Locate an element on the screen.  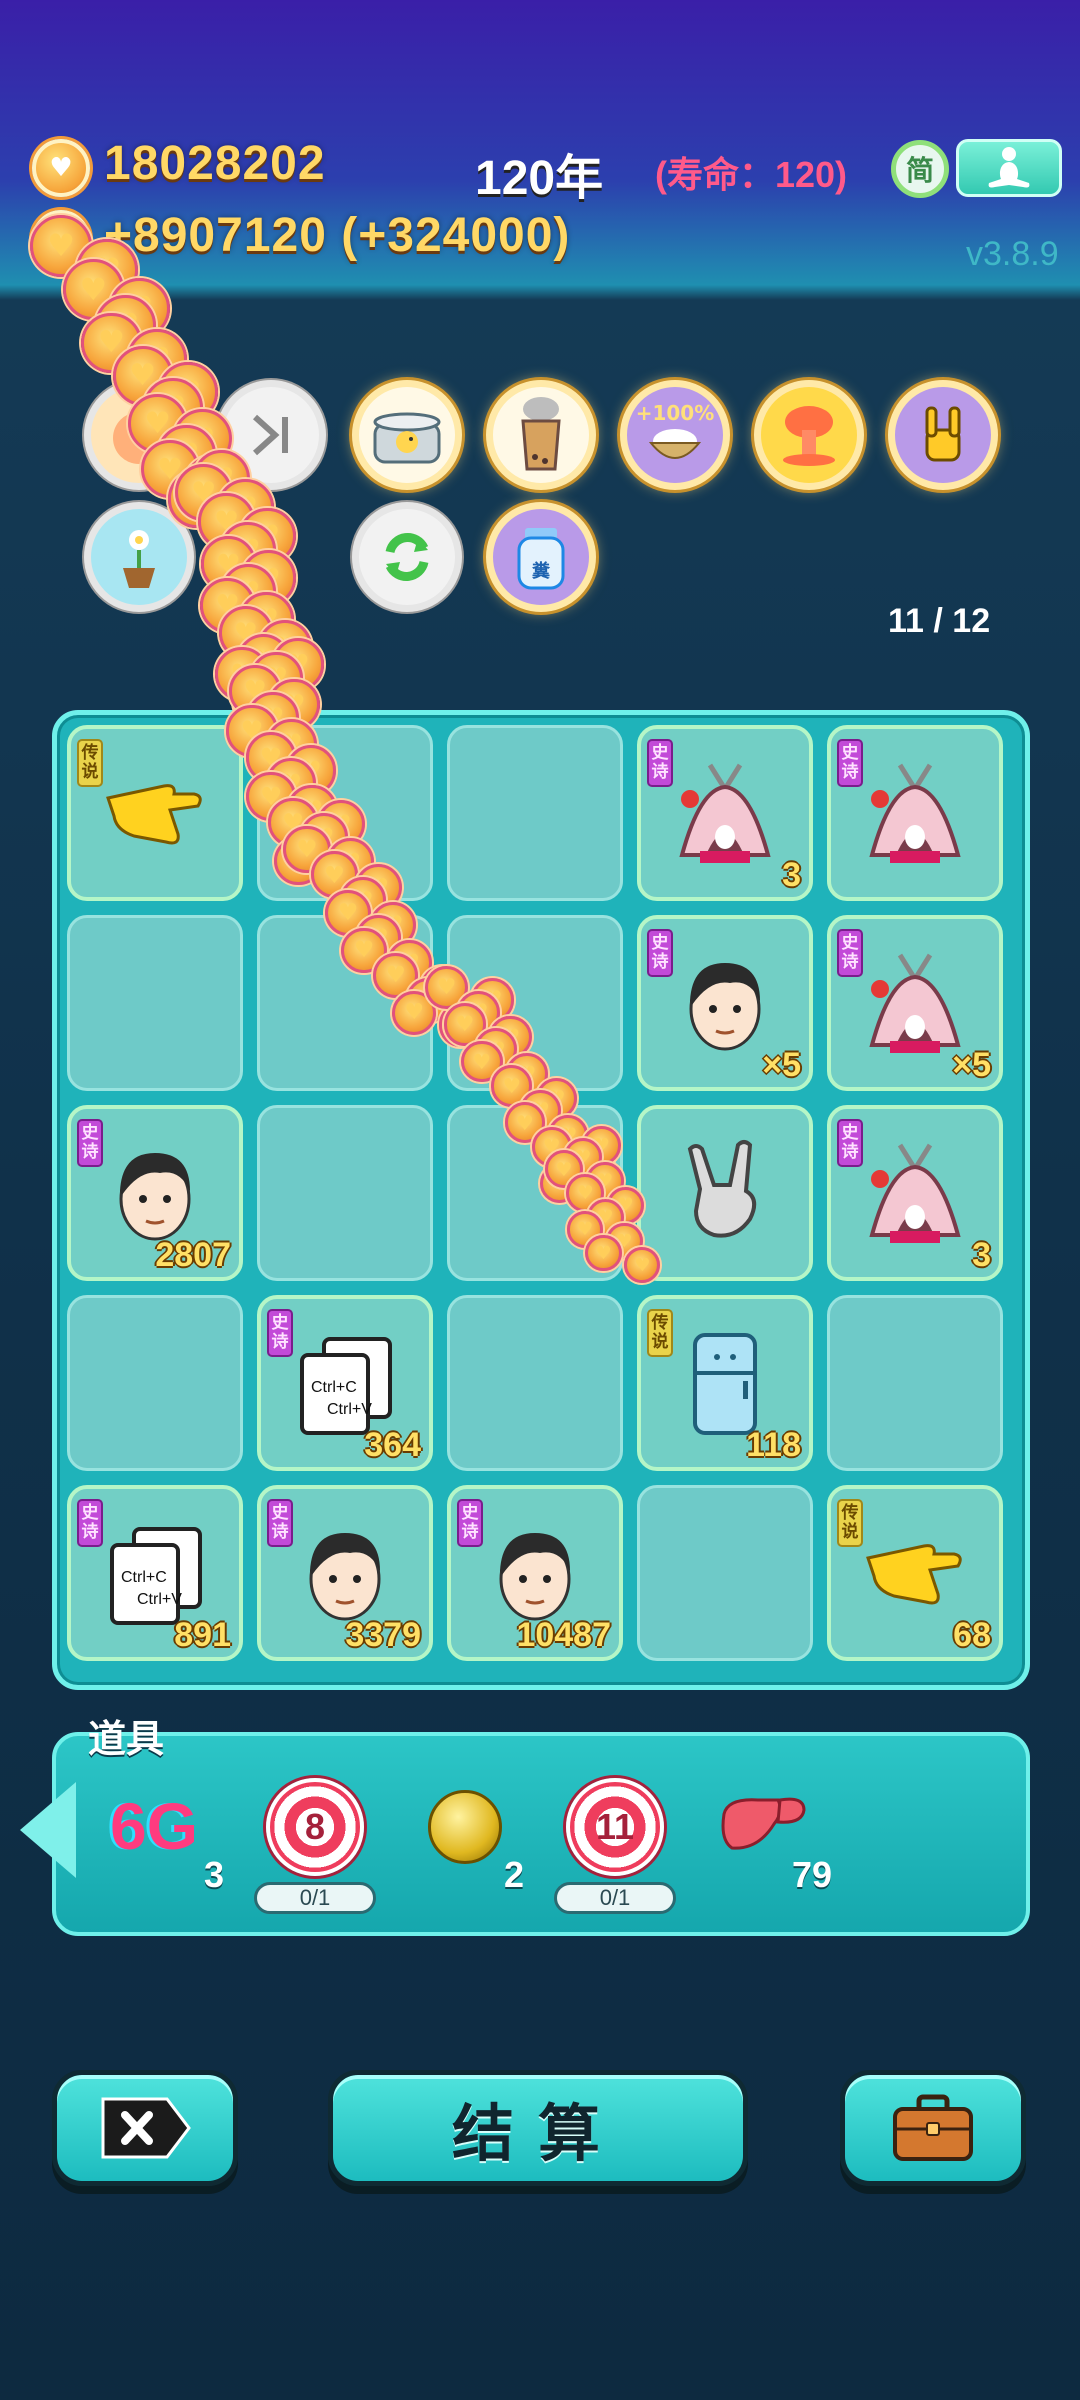
item-count: ×5 is located at coordinates (781, 1065).